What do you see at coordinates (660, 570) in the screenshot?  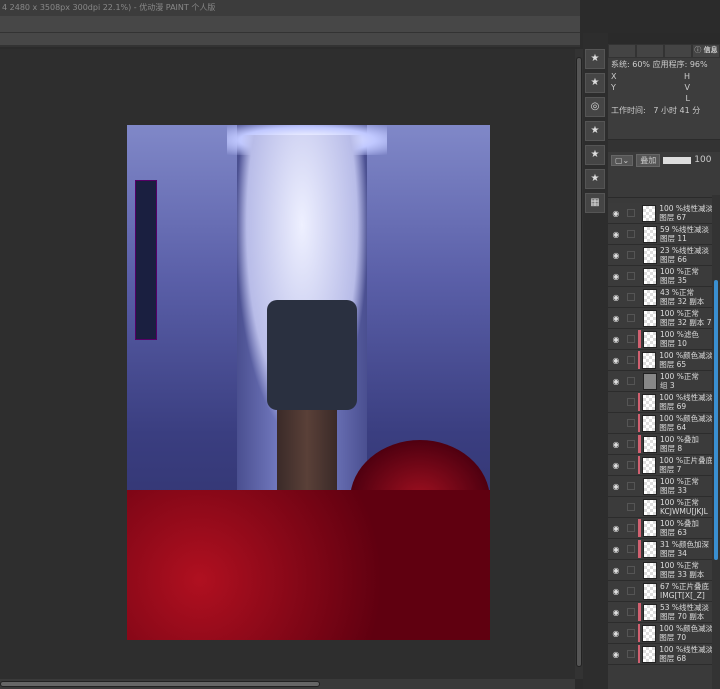 I see `layer-row: ◉ 100 %正常 图层 33 副本` at bounding box center [660, 570].